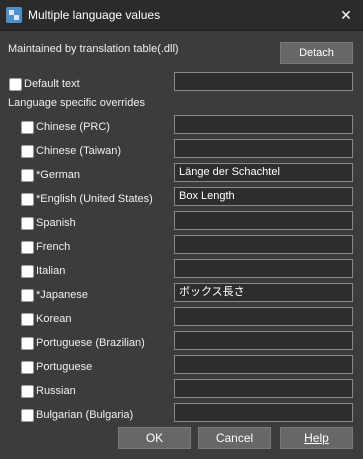 Image resolution: width=363 pixels, height=459 pixels. I want to click on language-label: Italian, so click(51, 271).